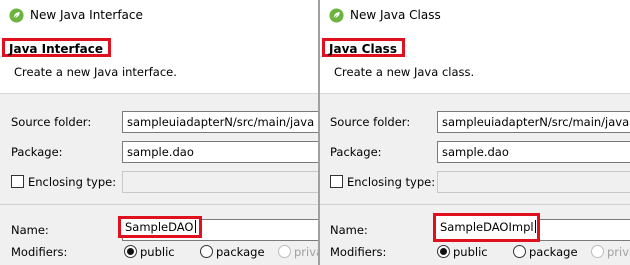 The height and width of the screenshot is (265, 630). Describe the element at coordinates (86, 15) in the screenshot. I see `window-title: New Java Interface` at that location.